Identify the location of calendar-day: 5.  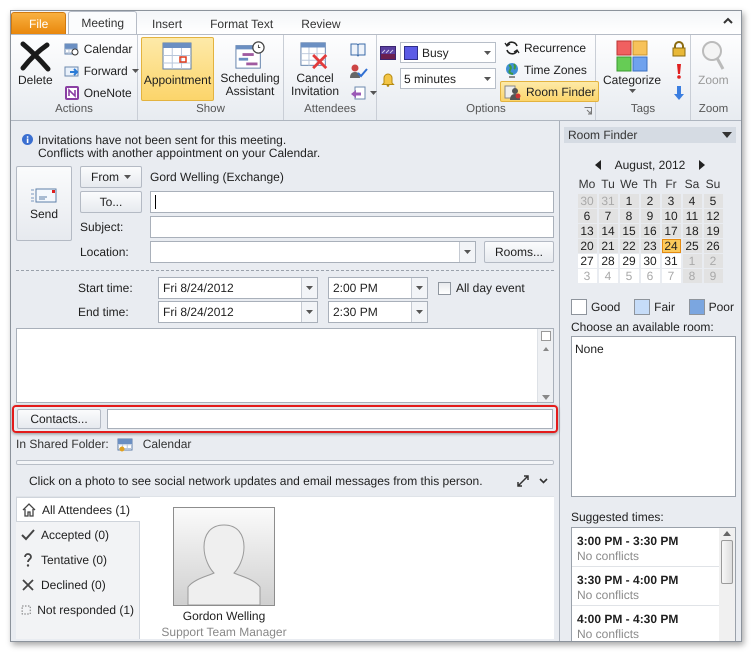
(713, 201).